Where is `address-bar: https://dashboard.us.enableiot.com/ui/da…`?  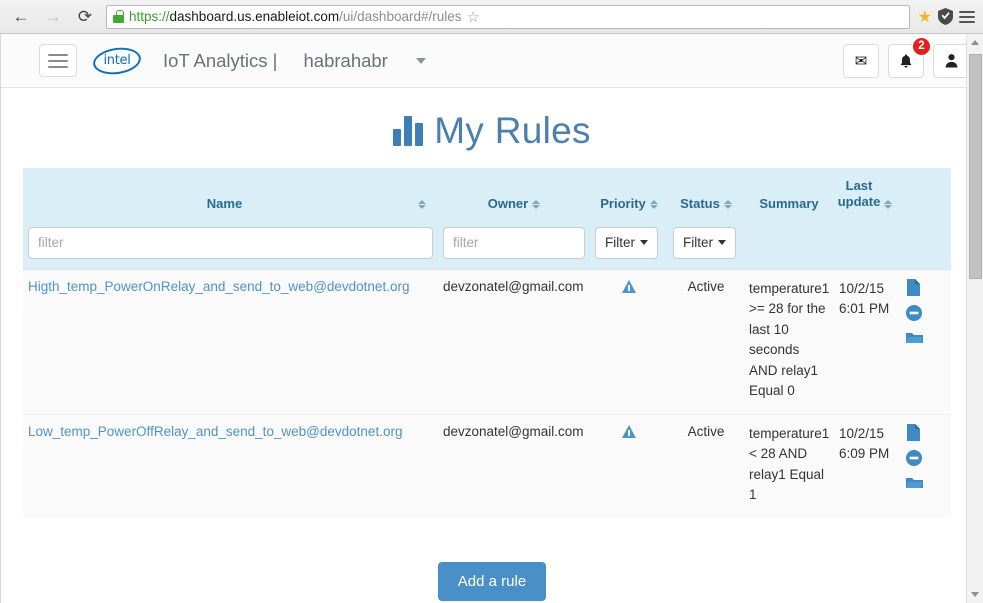 address-bar: https://dashboard.us.enableiot.com/ui/da… is located at coordinates (508, 16).